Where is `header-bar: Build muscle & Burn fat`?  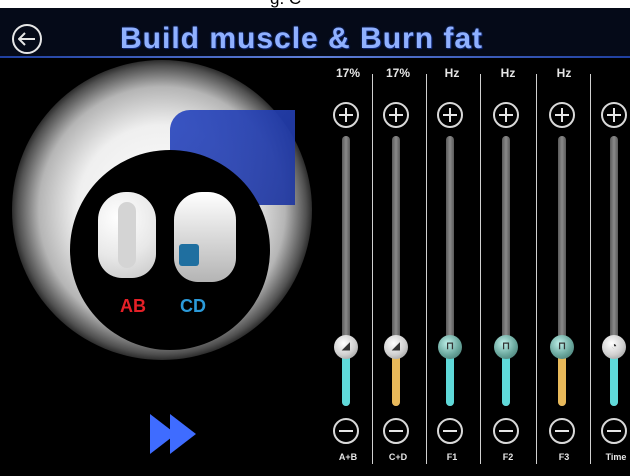
header-bar: Build muscle & Burn fat is located at coordinates (315, 33).